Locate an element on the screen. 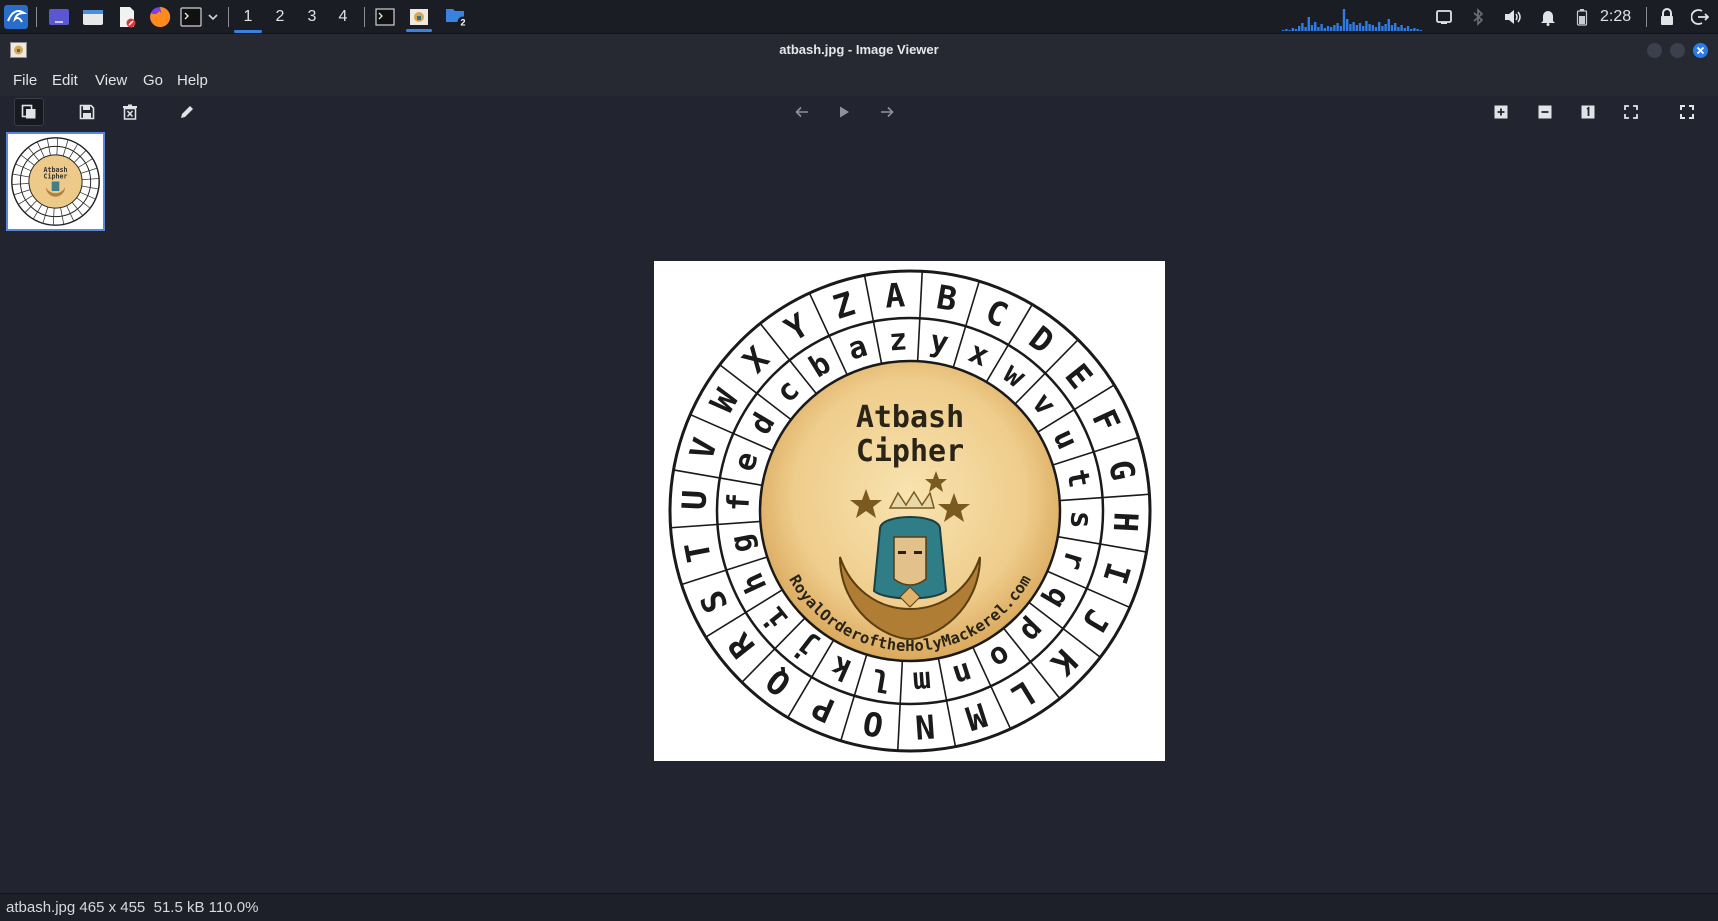 The height and width of the screenshot is (921, 1718). workspace-3: 3 is located at coordinates (312, 16).